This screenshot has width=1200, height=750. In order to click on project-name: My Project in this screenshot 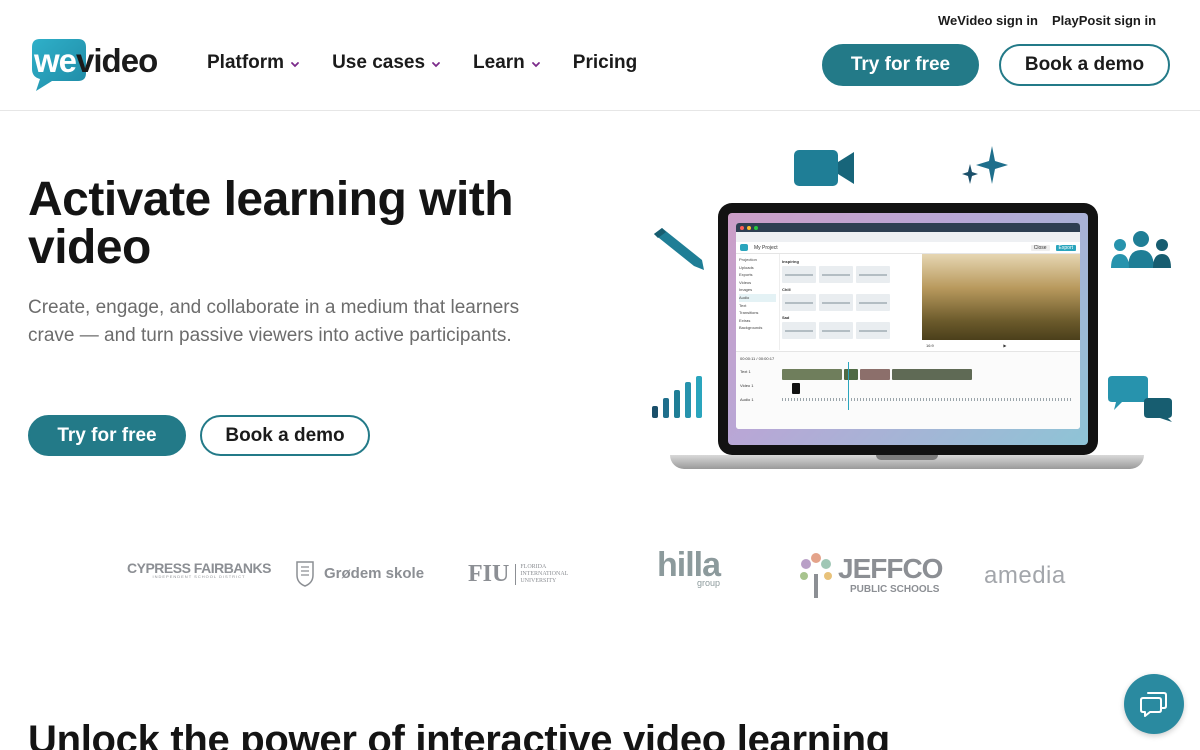, I will do `click(766, 247)`.